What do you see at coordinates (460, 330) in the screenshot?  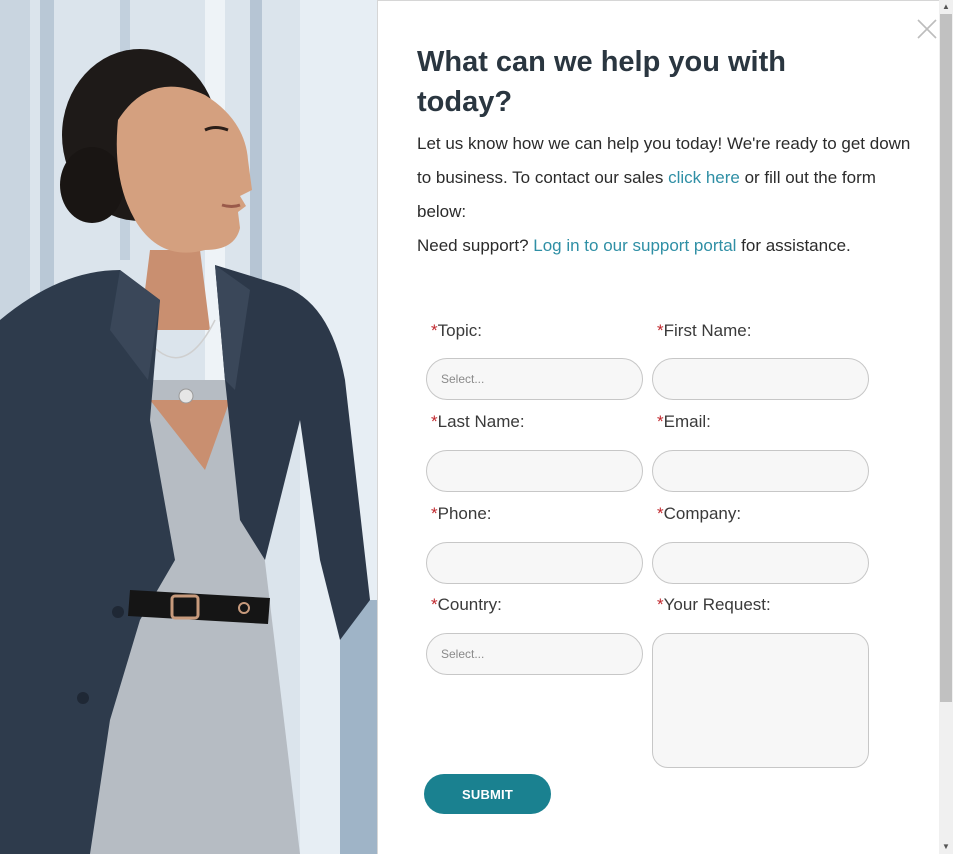 I see `topic-label-text: Topic:` at bounding box center [460, 330].